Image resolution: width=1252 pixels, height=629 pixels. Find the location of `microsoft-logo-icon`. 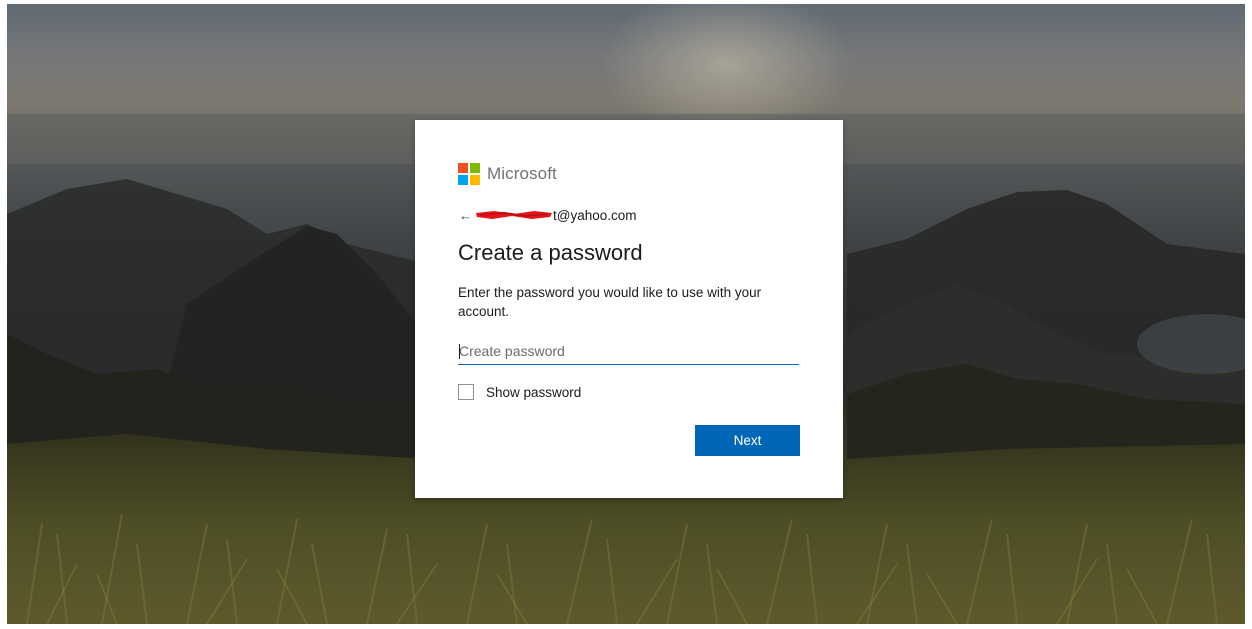

microsoft-logo-icon is located at coordinates (469, 174).